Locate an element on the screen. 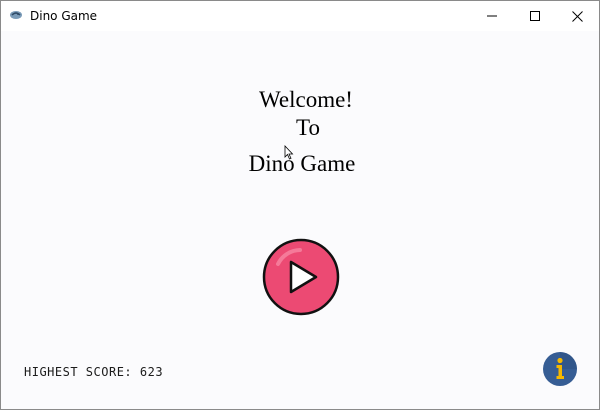  title-bar: Dino Game is located at coordinates (300, 16).